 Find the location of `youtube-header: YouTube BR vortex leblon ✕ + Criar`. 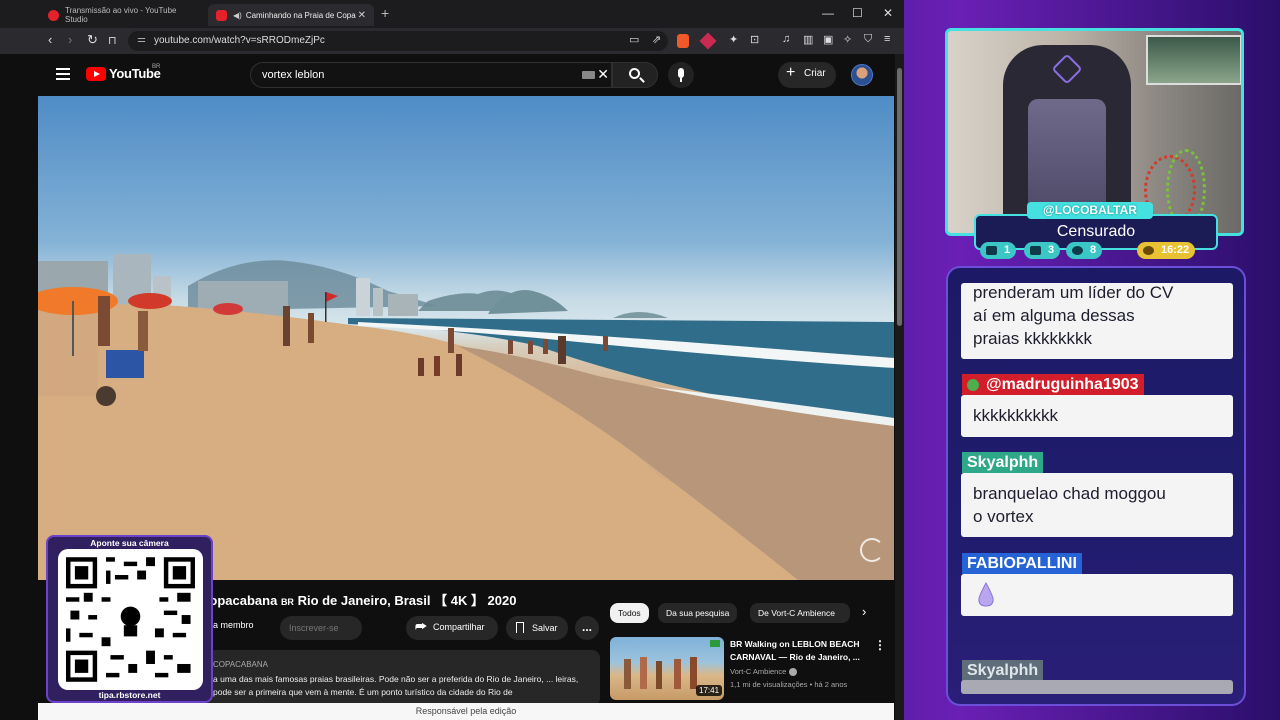

youtube-header: YouTube BR vortex leblon ✕ + Criar is located at coordinates (466, 75).